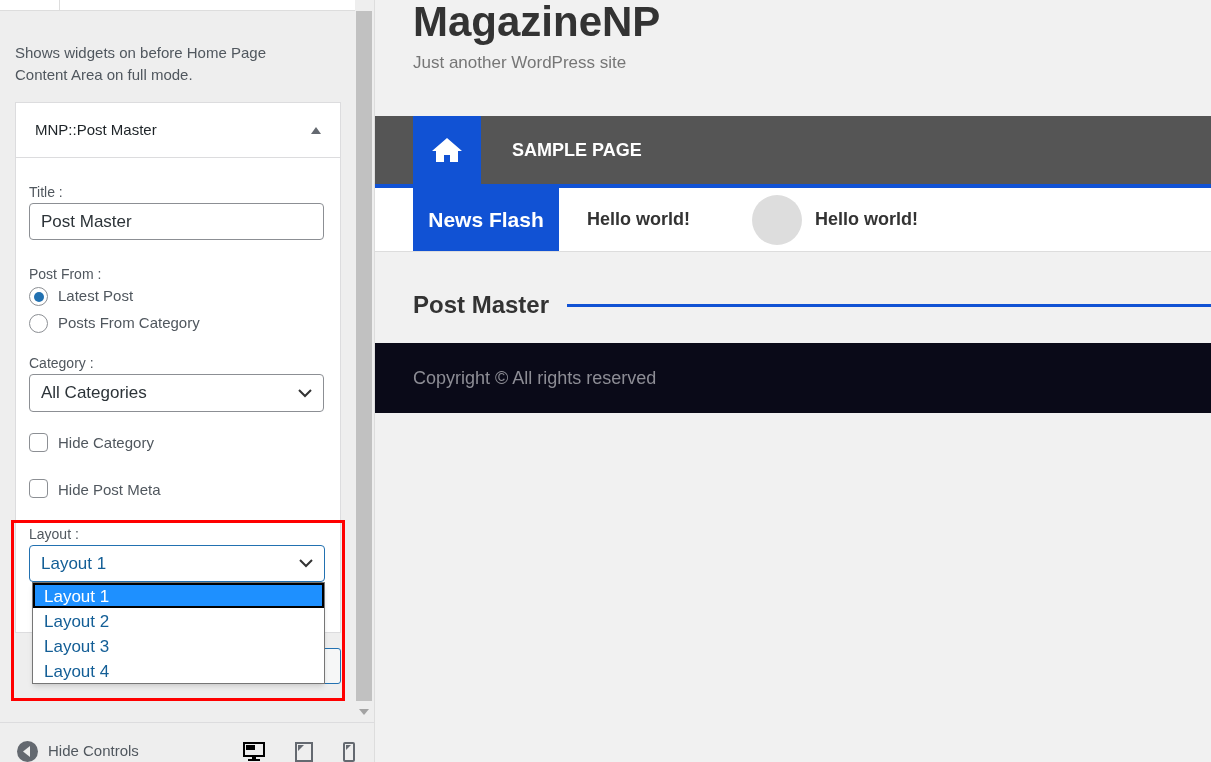 Image resolution: width=1211 pixels, height=762 pixels. I want to click on radio-label: Latest Post, so click(96, 296).